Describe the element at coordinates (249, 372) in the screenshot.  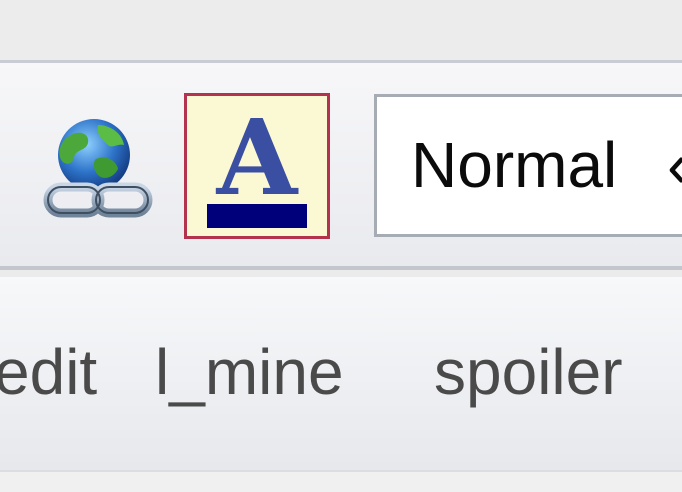
I see `tag-l-mine: l_mine` at that location.